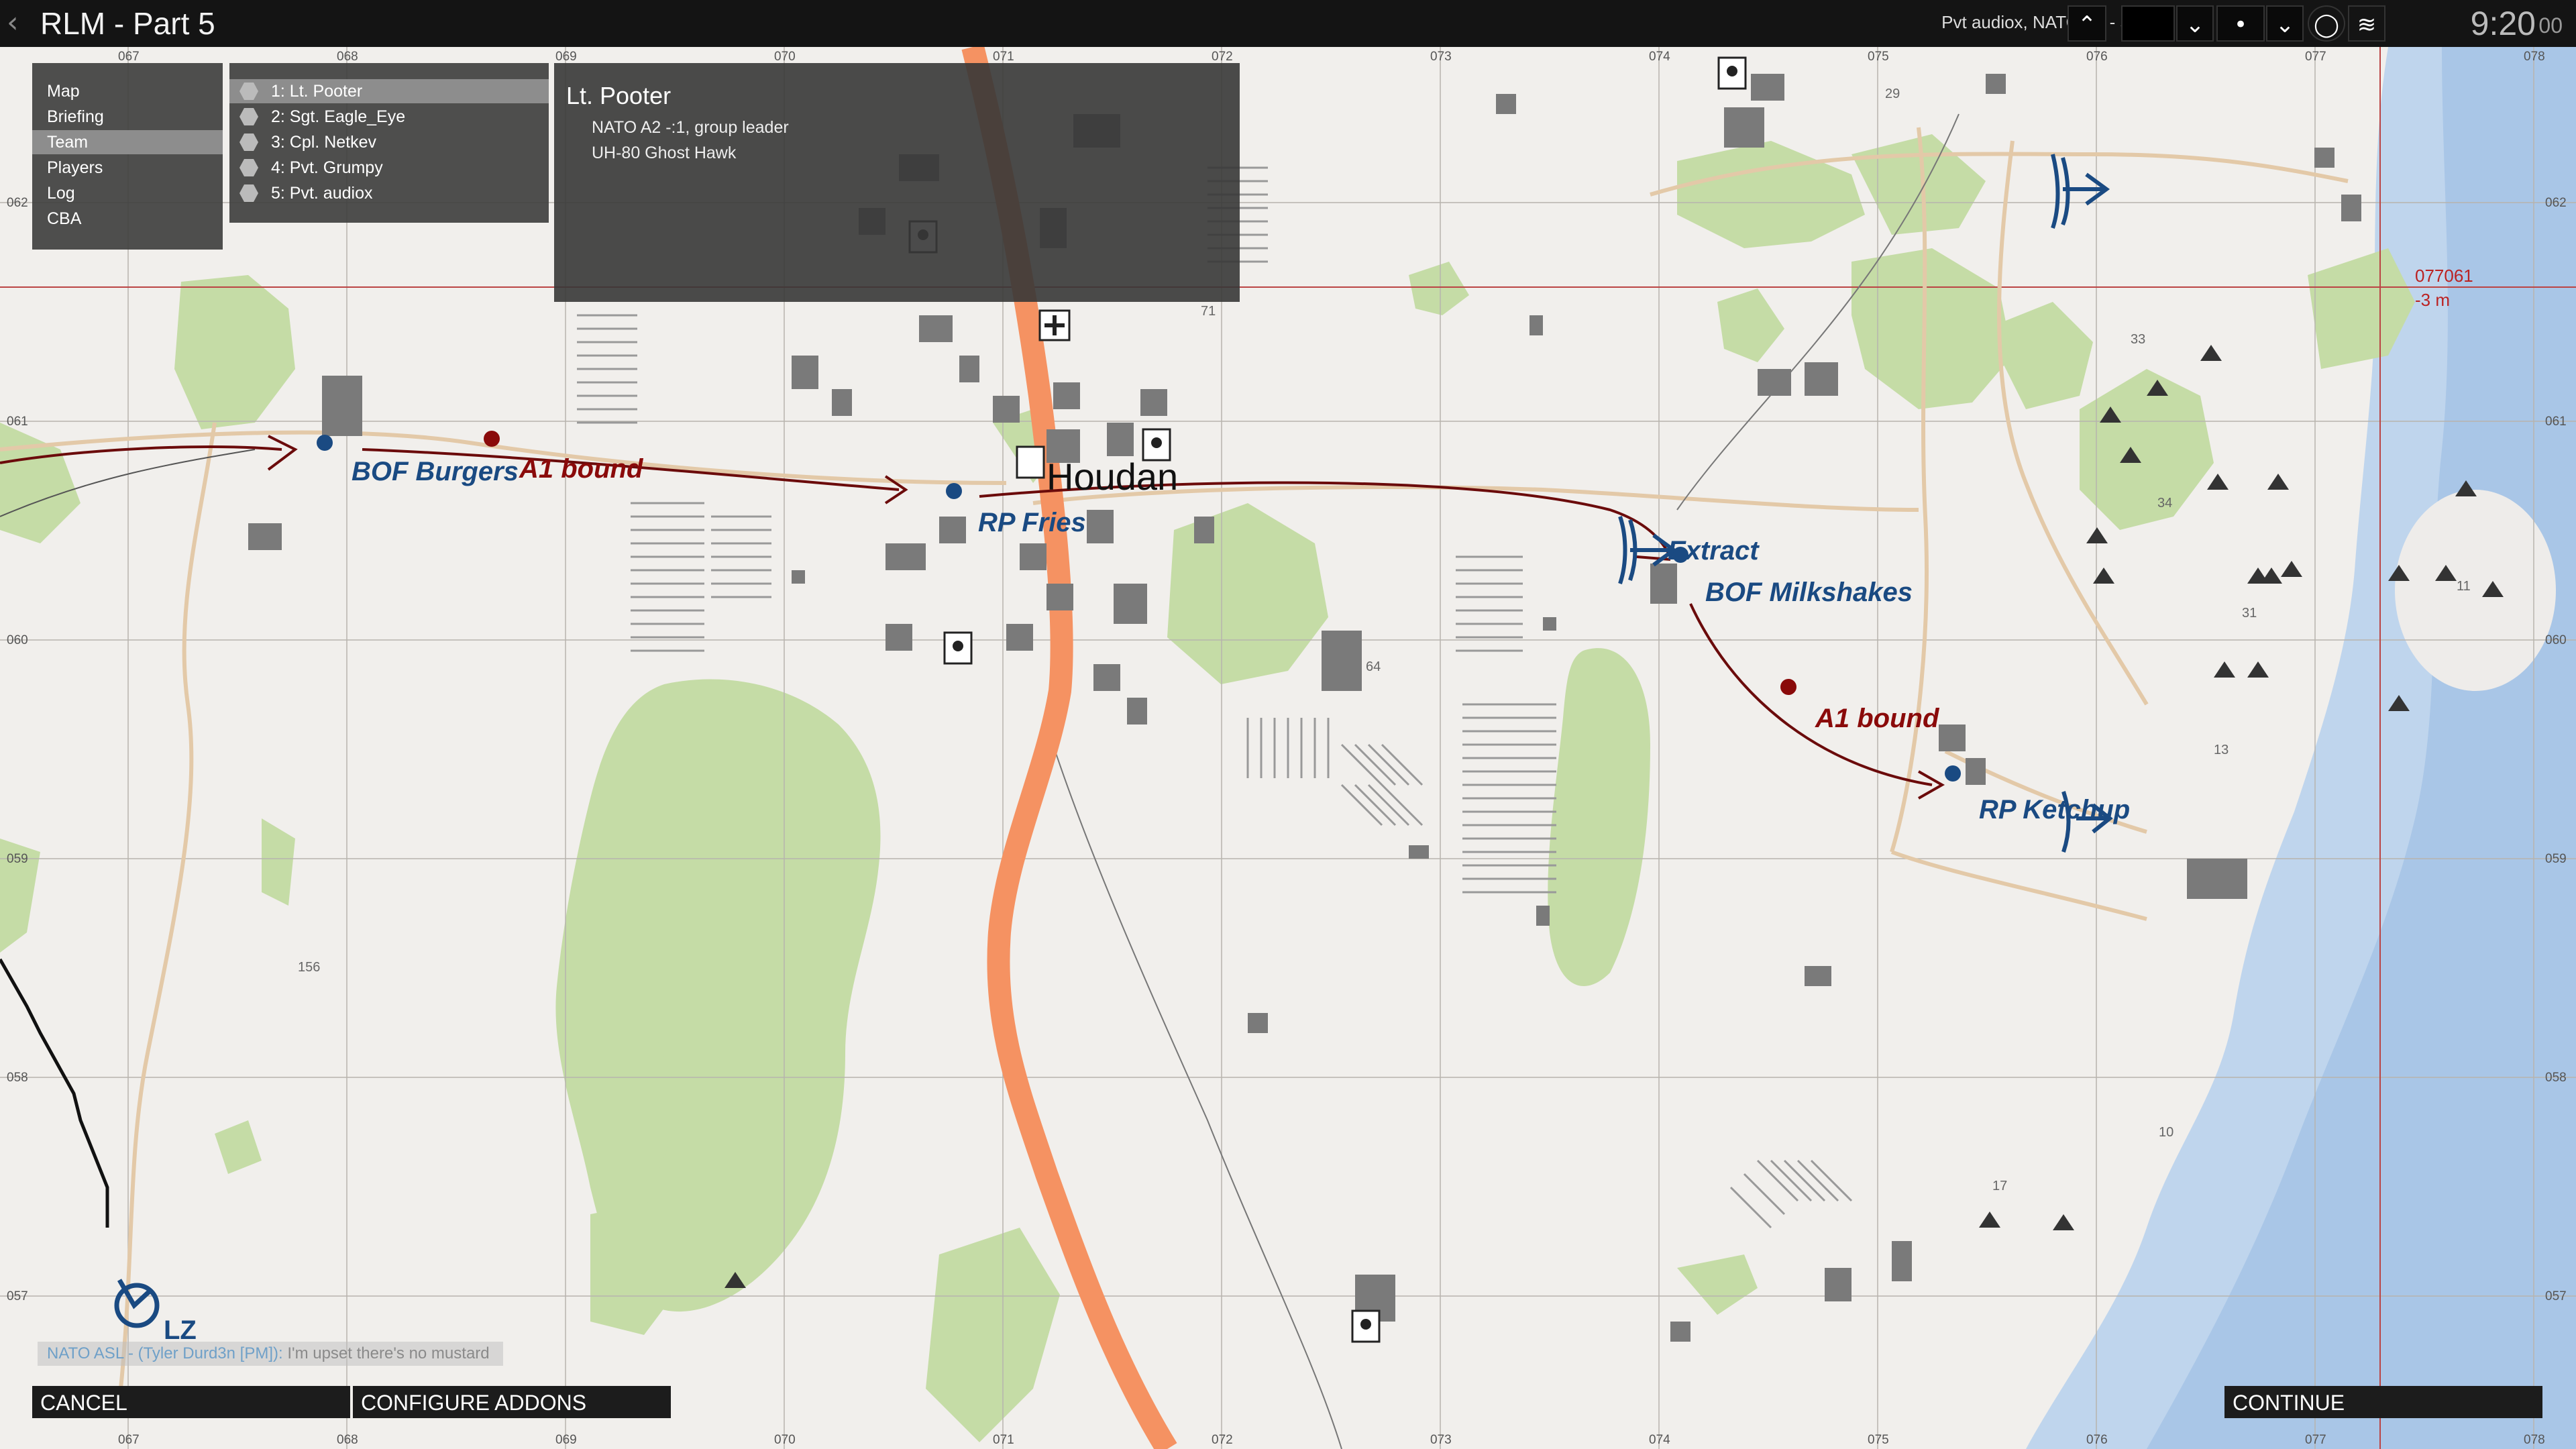  What do you see at coordinates (2444, 276) in the screenshot?
I see `cursor-grid-readout: 077061` at bounding box center [2444, 276].